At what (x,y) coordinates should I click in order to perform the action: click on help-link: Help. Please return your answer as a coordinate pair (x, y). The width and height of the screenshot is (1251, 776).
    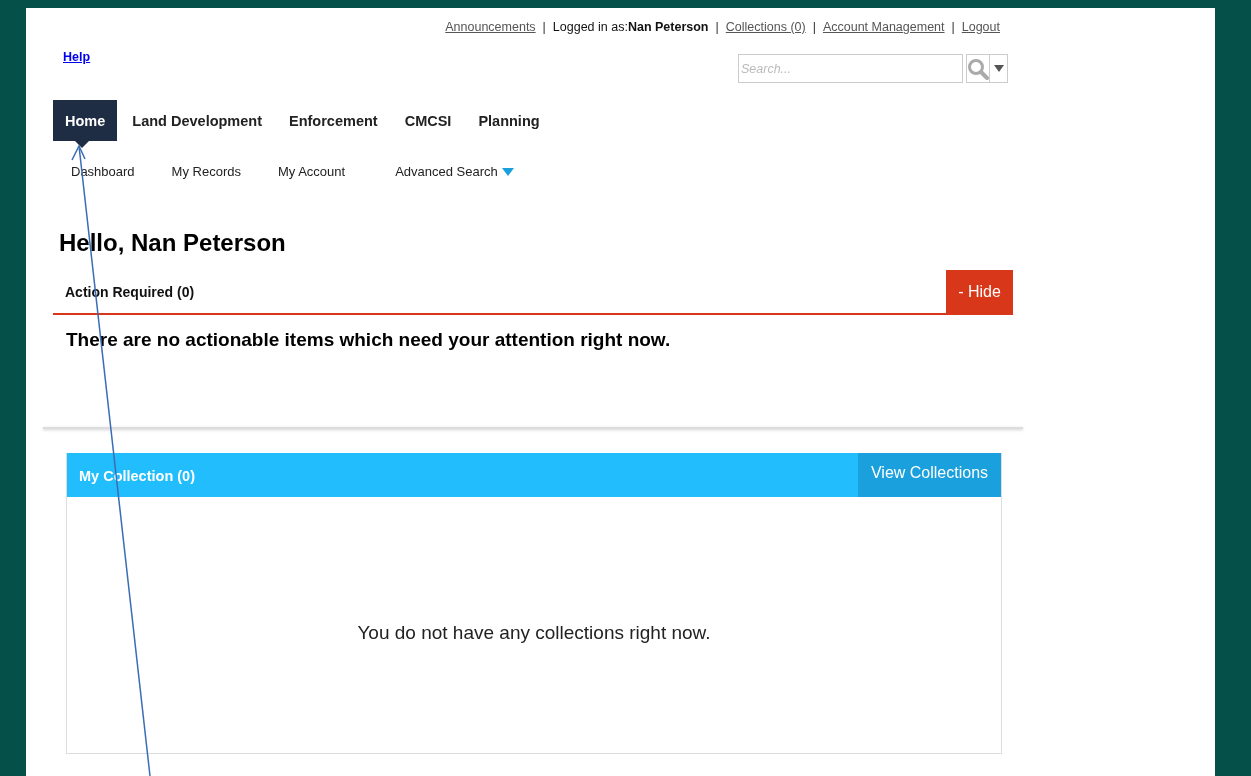
    Looking at the image, I should click on (77, 66).